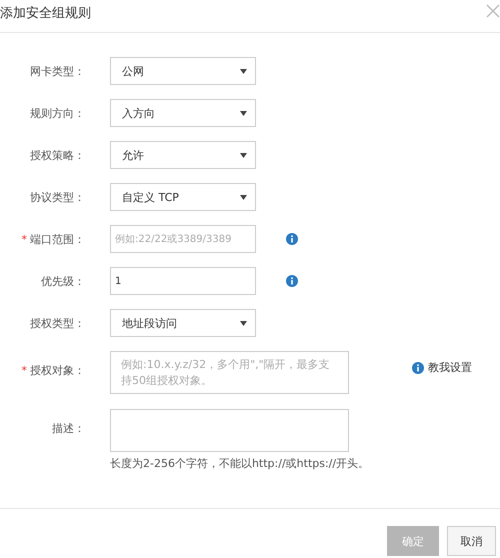 The width and height of the screenshot is (500, 558). What do you see at coordinates (183, 197) in the screenshot?
I see `select-field: 自定义 TCP` at bounding box center [183, 197].